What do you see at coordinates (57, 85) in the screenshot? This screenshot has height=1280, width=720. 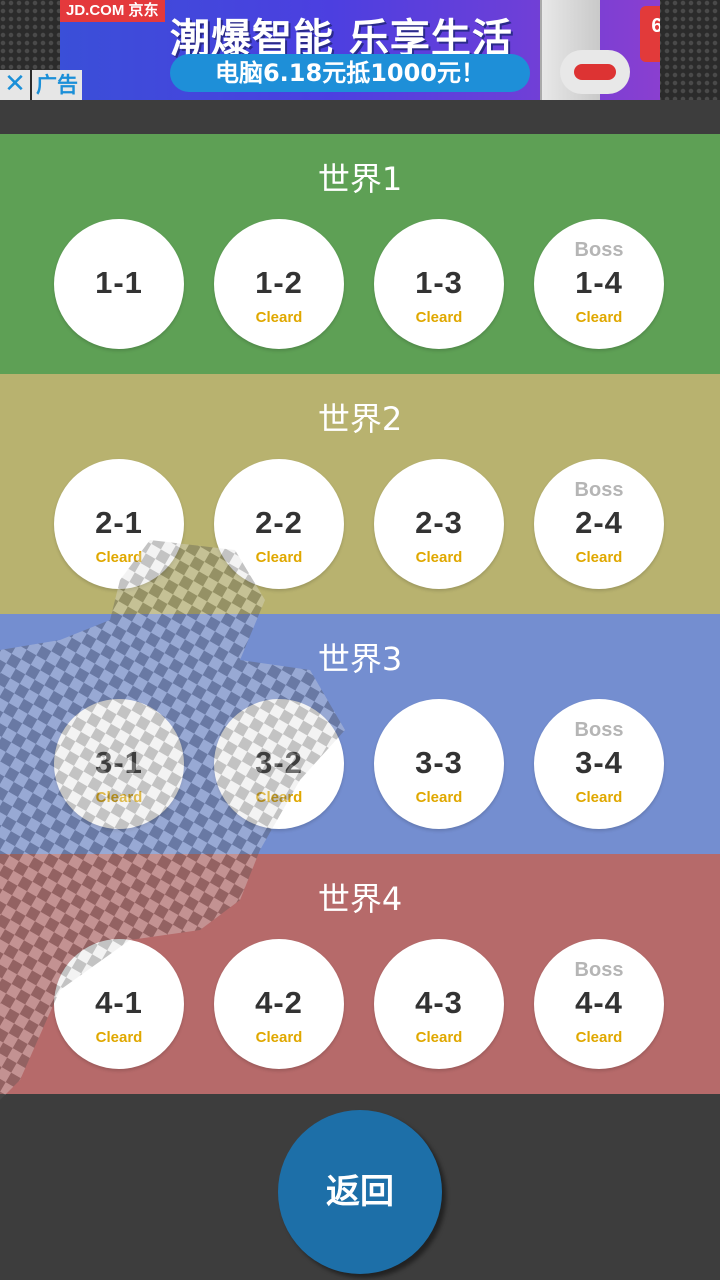 I see `ad-label: 广告` at bounding box center [57, 85].